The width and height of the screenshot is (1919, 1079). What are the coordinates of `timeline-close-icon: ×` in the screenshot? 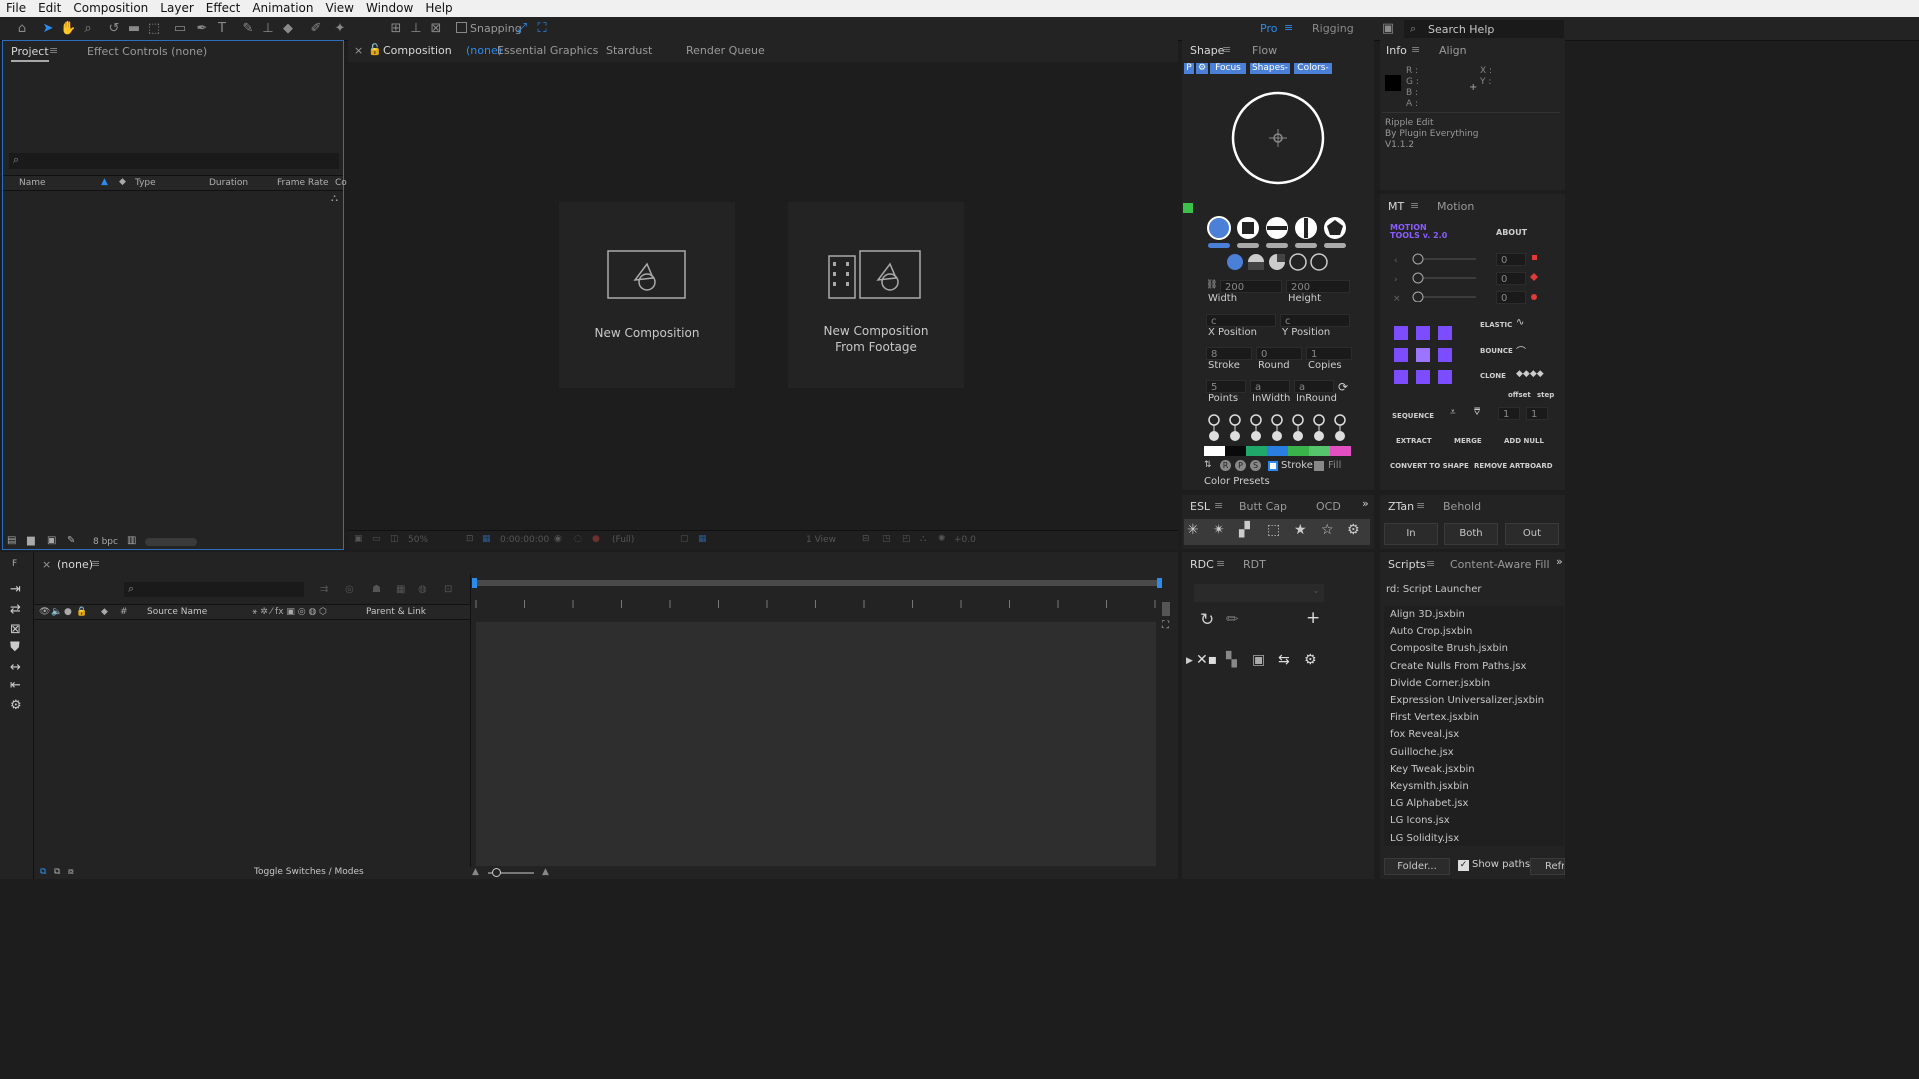 It's located at (46, 564).